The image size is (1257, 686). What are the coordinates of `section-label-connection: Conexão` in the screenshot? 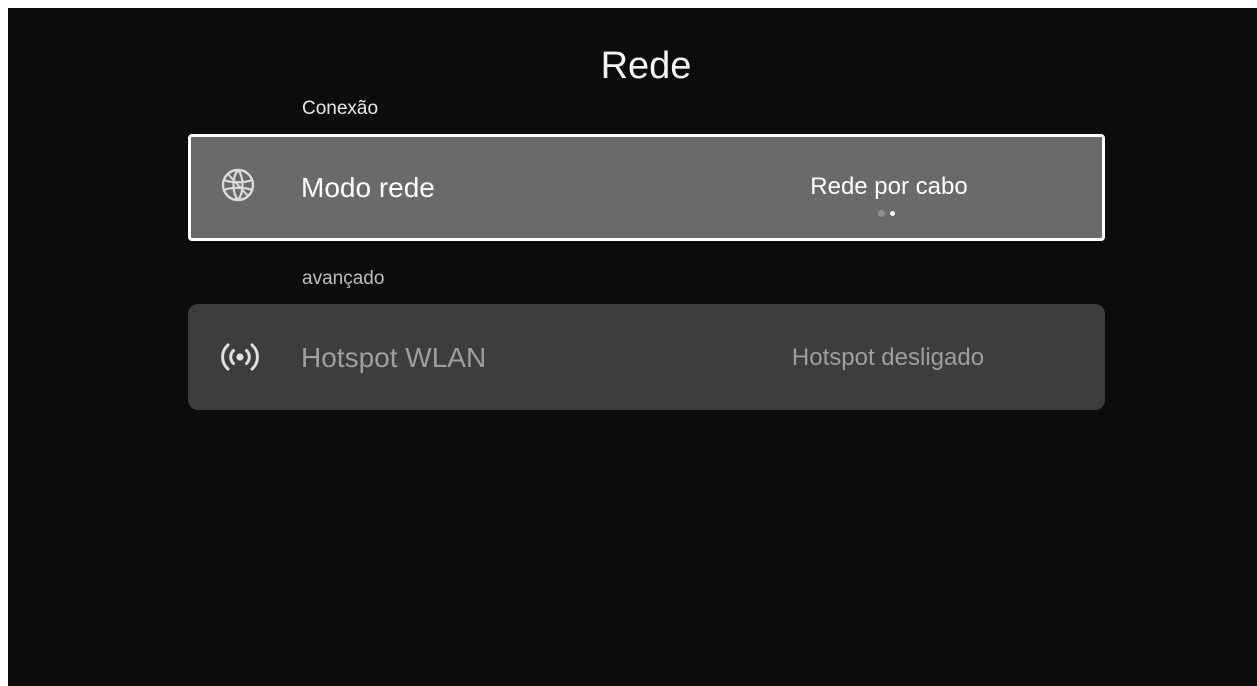 It's located at (340, 108).